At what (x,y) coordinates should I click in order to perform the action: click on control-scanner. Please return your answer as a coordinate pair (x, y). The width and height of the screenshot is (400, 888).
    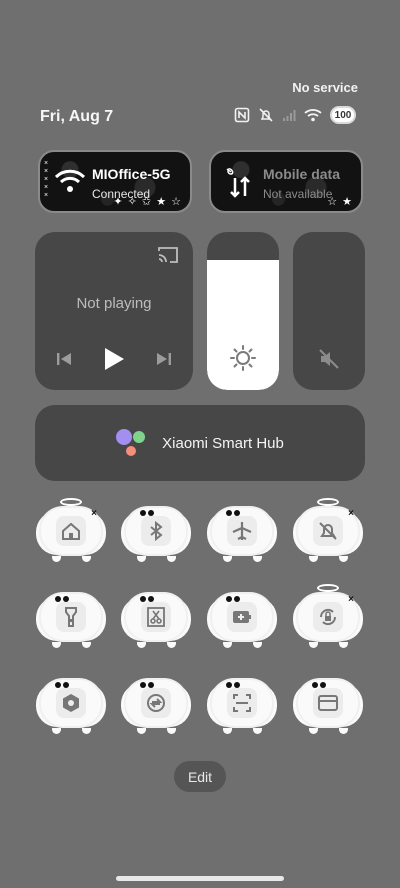
    Looking at the image, I should click on (242, 707).